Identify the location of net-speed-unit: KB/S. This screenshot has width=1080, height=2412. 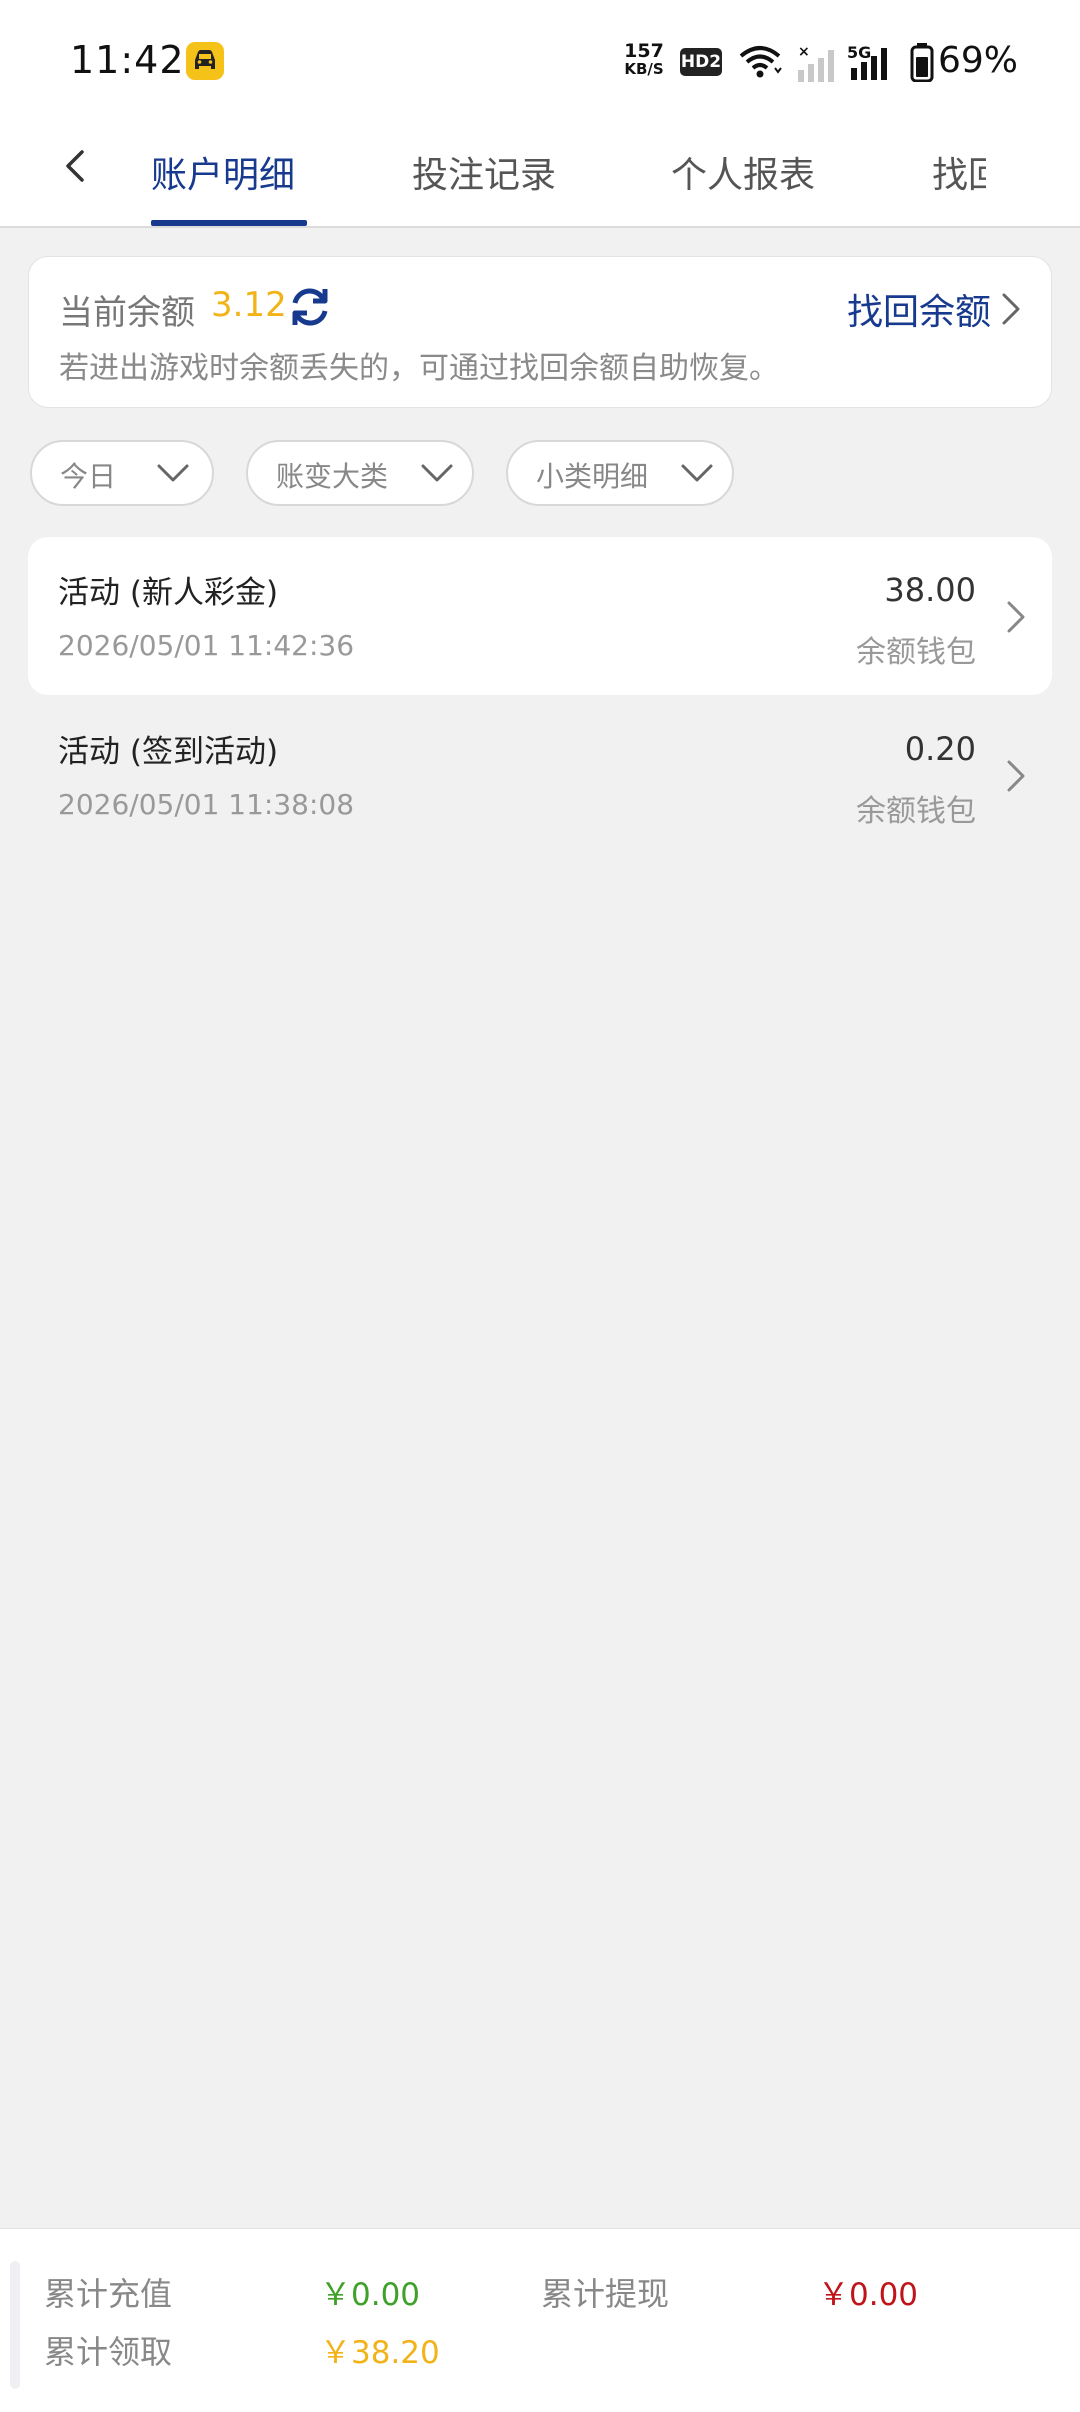
(644, 69).